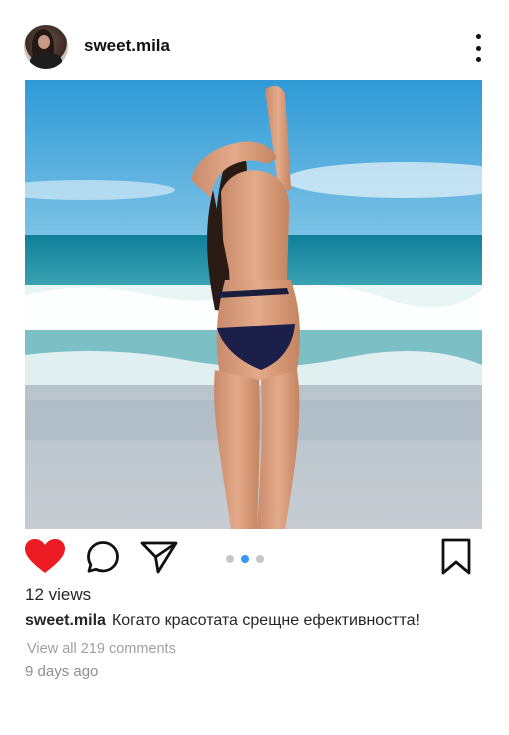 Image resolution: width=509 pixels, height=735 pixels. I want to click on view-comments-link: View all 219 comments, so click(101, 649).